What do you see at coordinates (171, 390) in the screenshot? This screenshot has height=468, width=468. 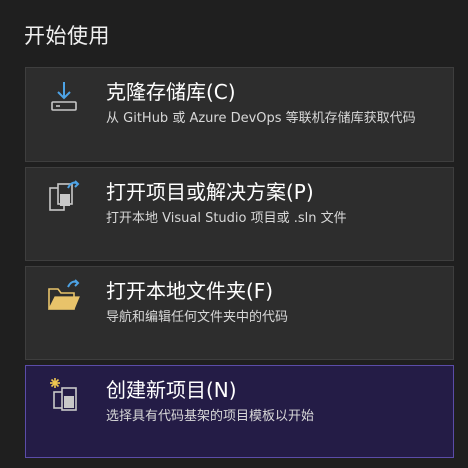 I see `create-new-project-title: 创建新项目(N)` at bounding box center [171, 390].